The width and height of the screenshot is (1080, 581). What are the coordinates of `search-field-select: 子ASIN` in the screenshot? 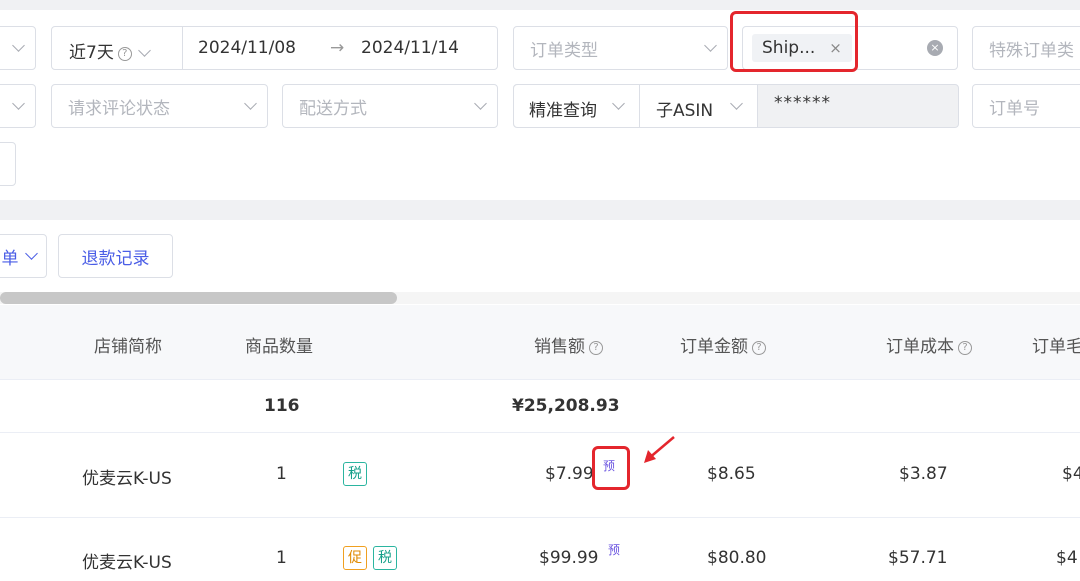 It's located at (699, 106).